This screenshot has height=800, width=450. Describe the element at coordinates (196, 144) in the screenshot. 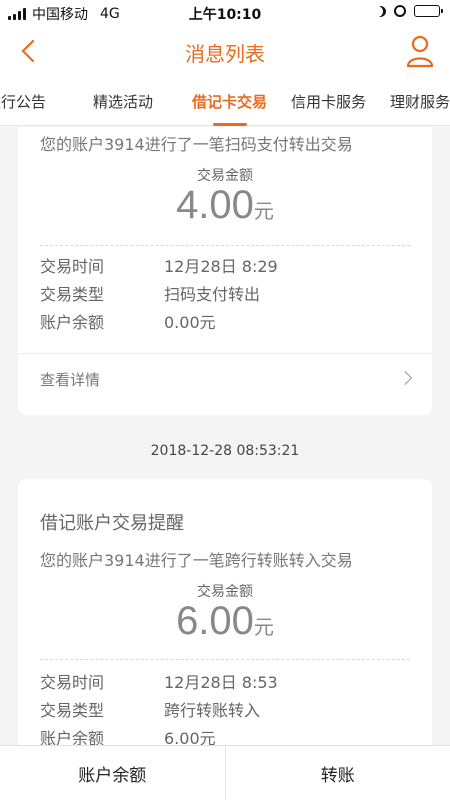

I see `message-description: 您的账户3914进行了一笔扫码支付转出交易` at that location.